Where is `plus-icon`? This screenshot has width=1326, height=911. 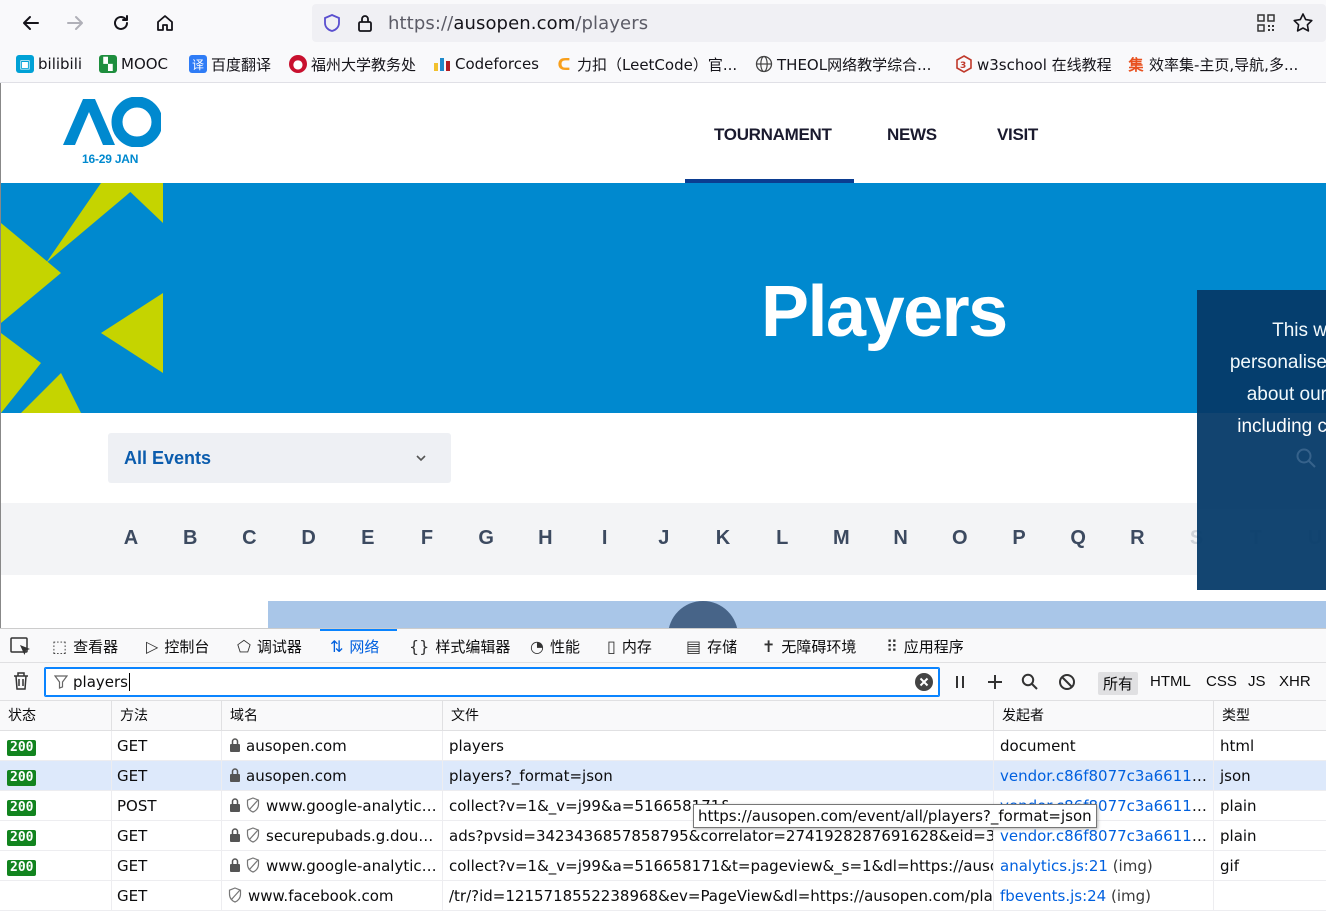
plus-icon is located at coordinates (995, 682).